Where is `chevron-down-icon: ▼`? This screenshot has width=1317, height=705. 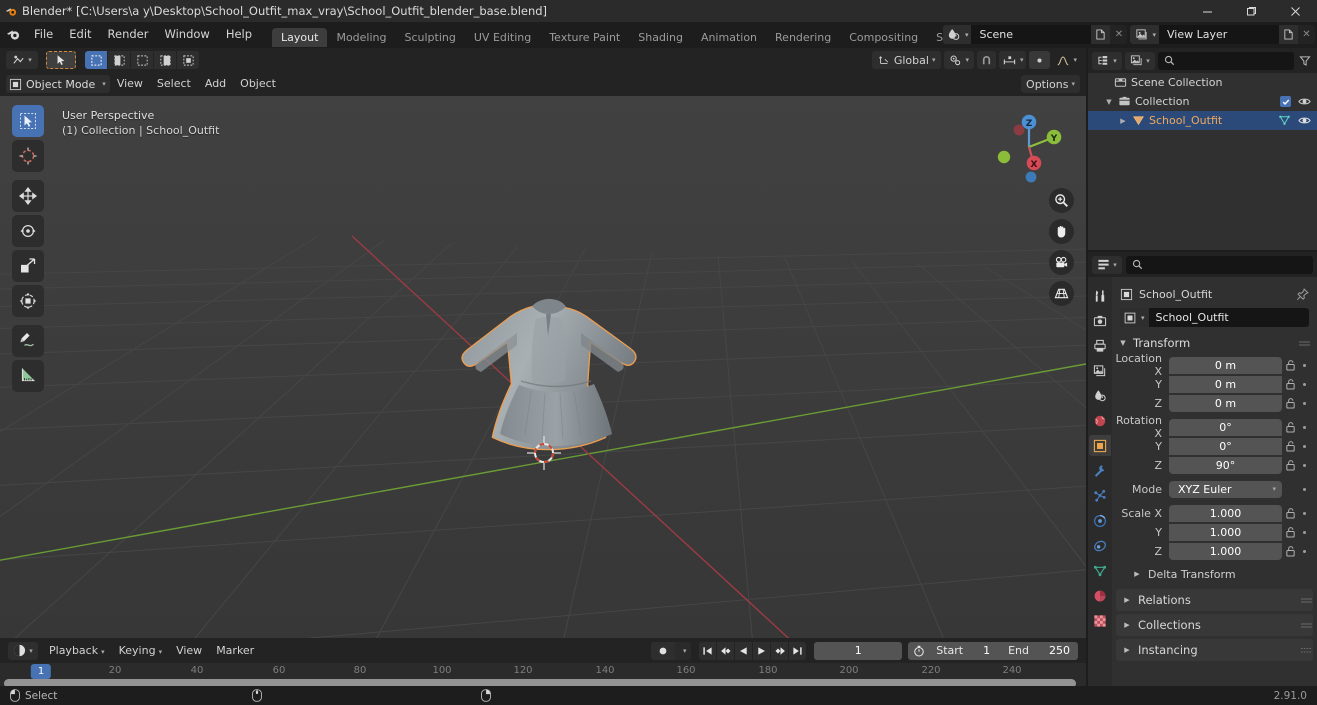 chevron-down-icon: ▼ is located at coordinates (1109, 102).